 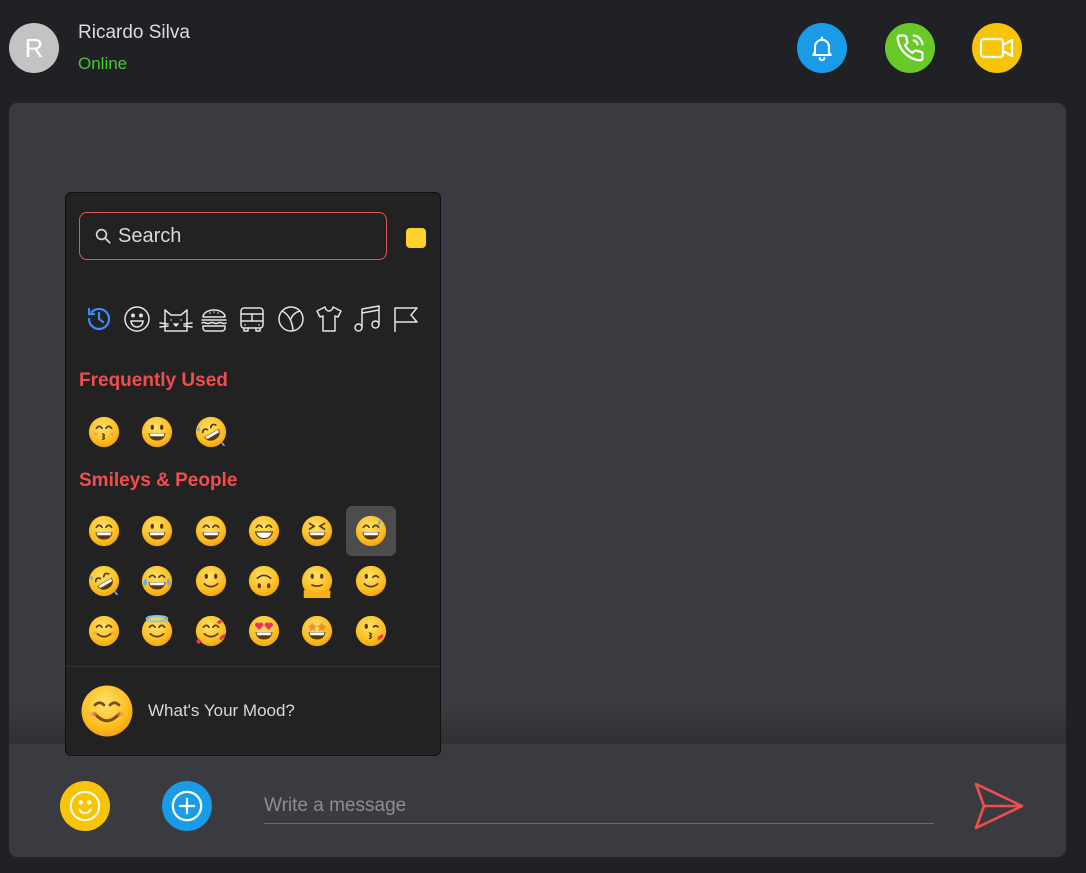 I want to click on emoji-upside-down, so click(x=264, y=581).